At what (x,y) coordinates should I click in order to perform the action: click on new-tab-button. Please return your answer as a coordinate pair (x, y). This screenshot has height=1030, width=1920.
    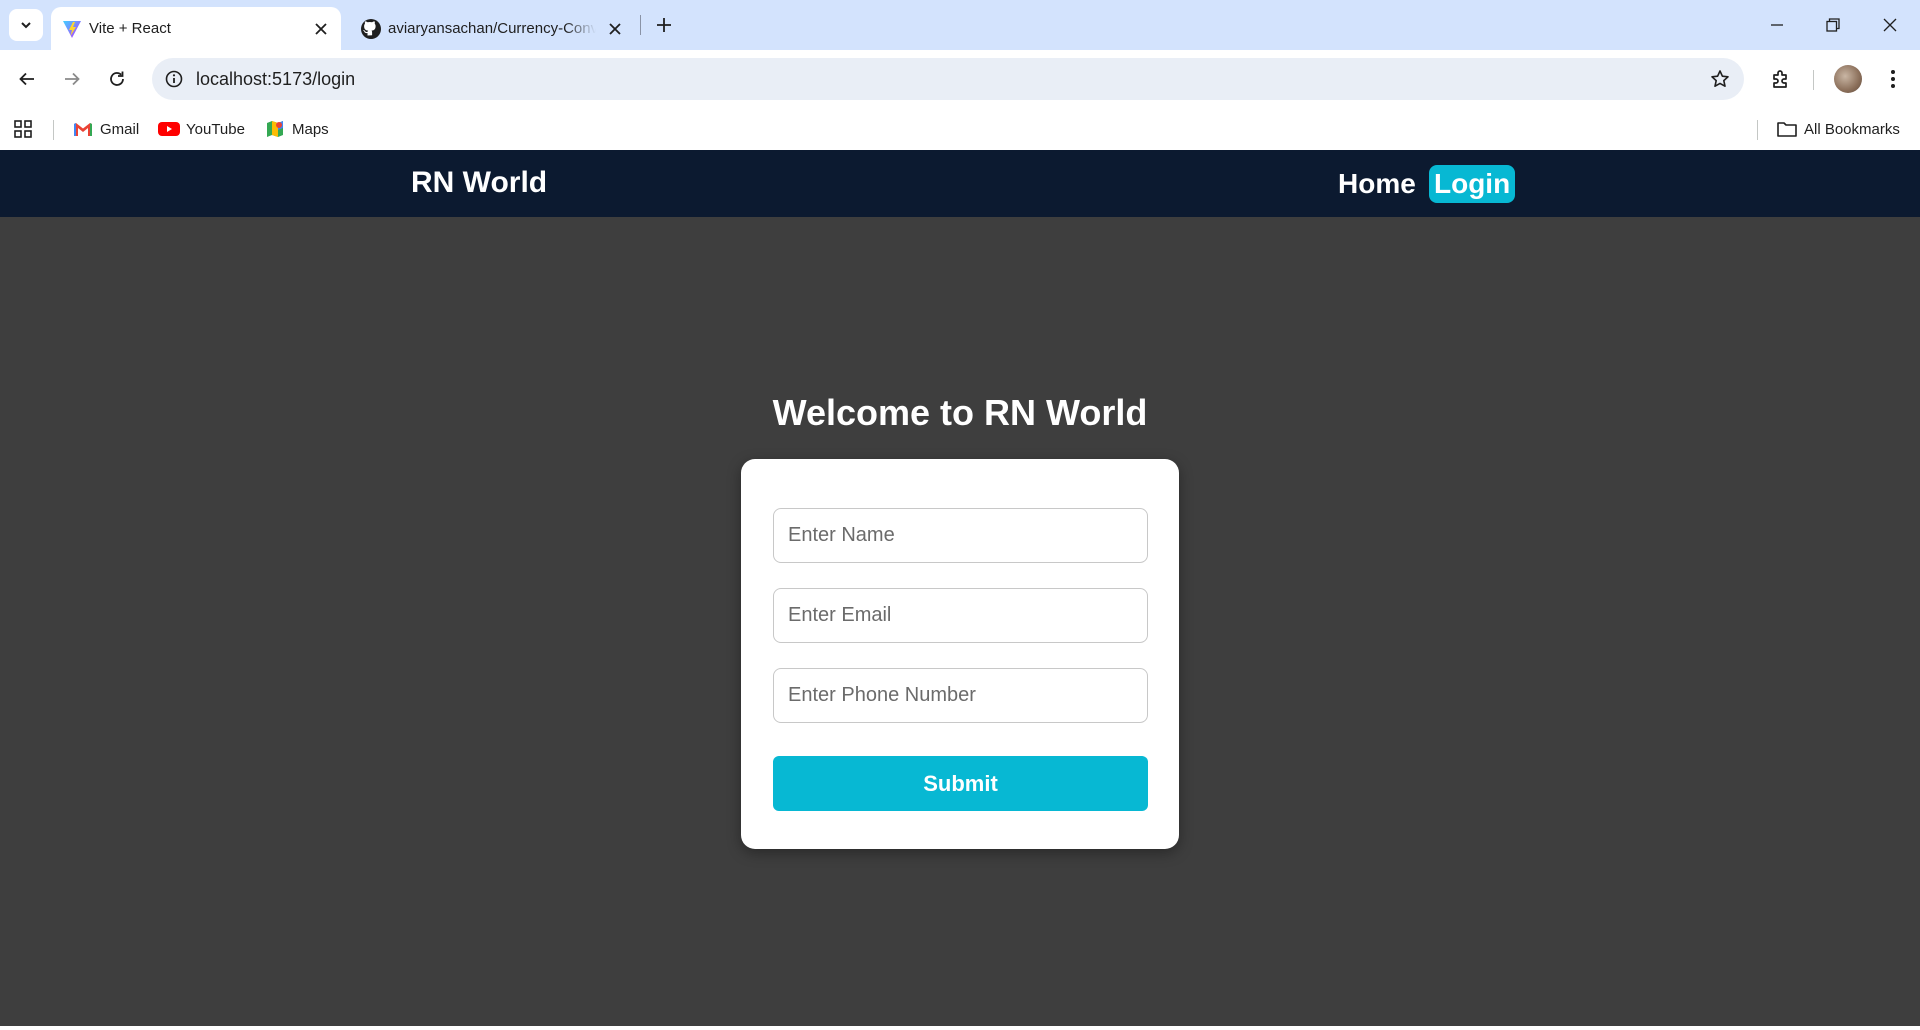
    Looking at the image, I should click on (664, 25).